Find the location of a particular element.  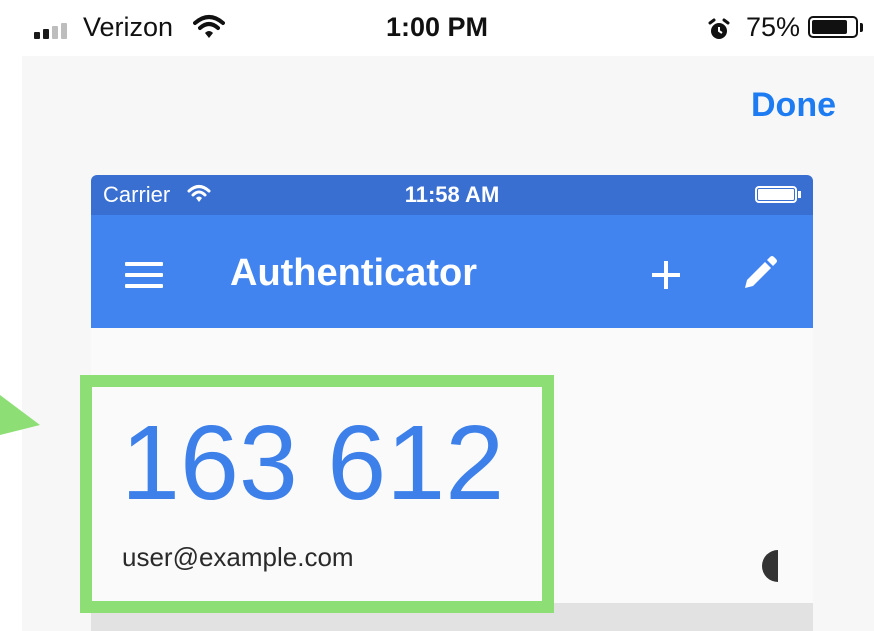

timer-icon is located at coordinates (768, 566).